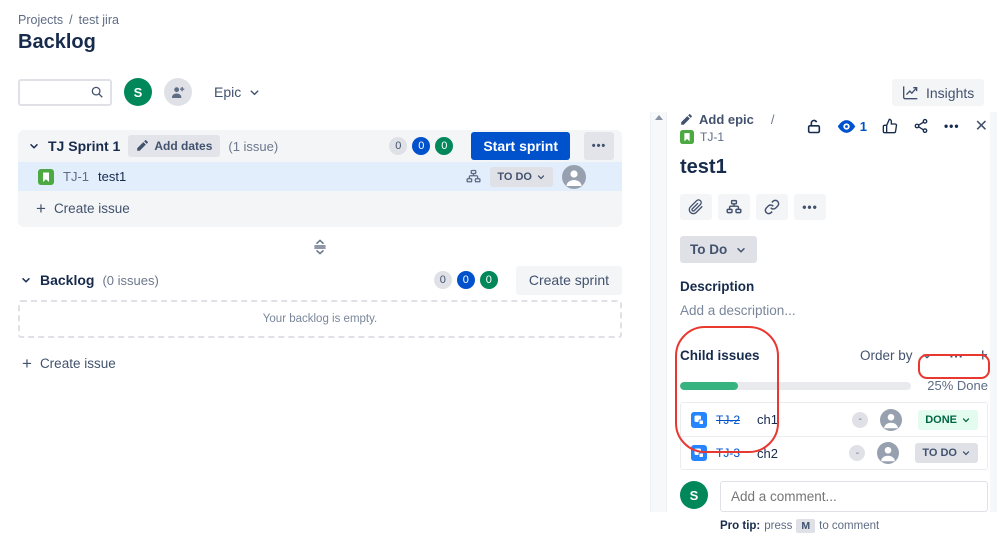 The height and width of the screenshot is (533, 998). I want to click on child-issues-more-button: ···, so click(956, 356).